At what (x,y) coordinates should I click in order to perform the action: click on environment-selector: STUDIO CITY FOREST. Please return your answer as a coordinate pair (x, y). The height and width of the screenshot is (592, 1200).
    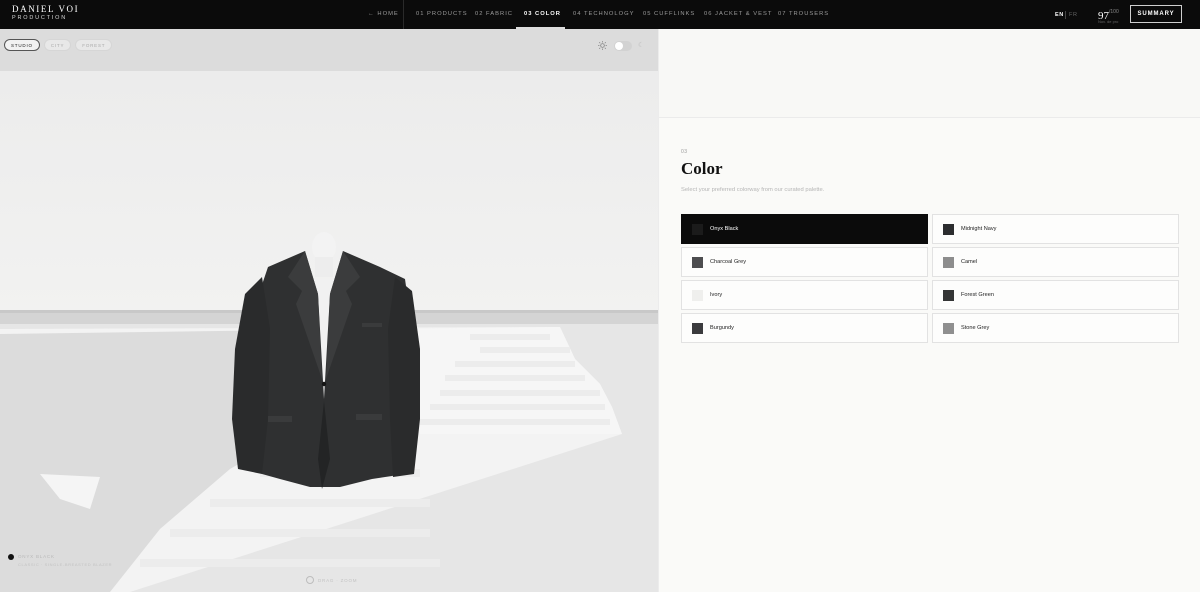
    Looking at the image, I should click on (58, 45).